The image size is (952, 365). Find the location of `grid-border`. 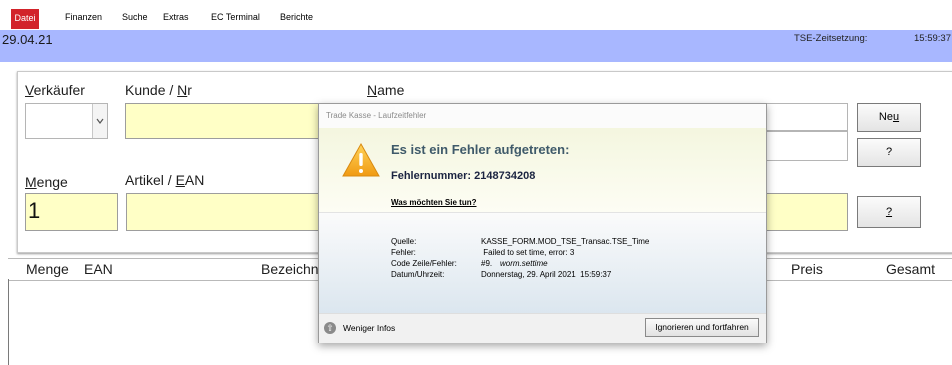

grid-border is located at coordinates (8, 322).